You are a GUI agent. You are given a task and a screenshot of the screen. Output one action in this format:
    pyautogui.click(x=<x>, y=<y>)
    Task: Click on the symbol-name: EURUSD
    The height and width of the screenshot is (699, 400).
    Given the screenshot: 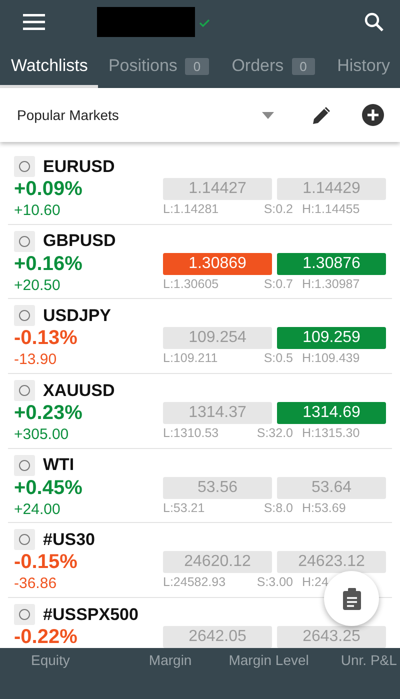 What is the action you would take?
    pyautogui.click(x=79, y=166)
    